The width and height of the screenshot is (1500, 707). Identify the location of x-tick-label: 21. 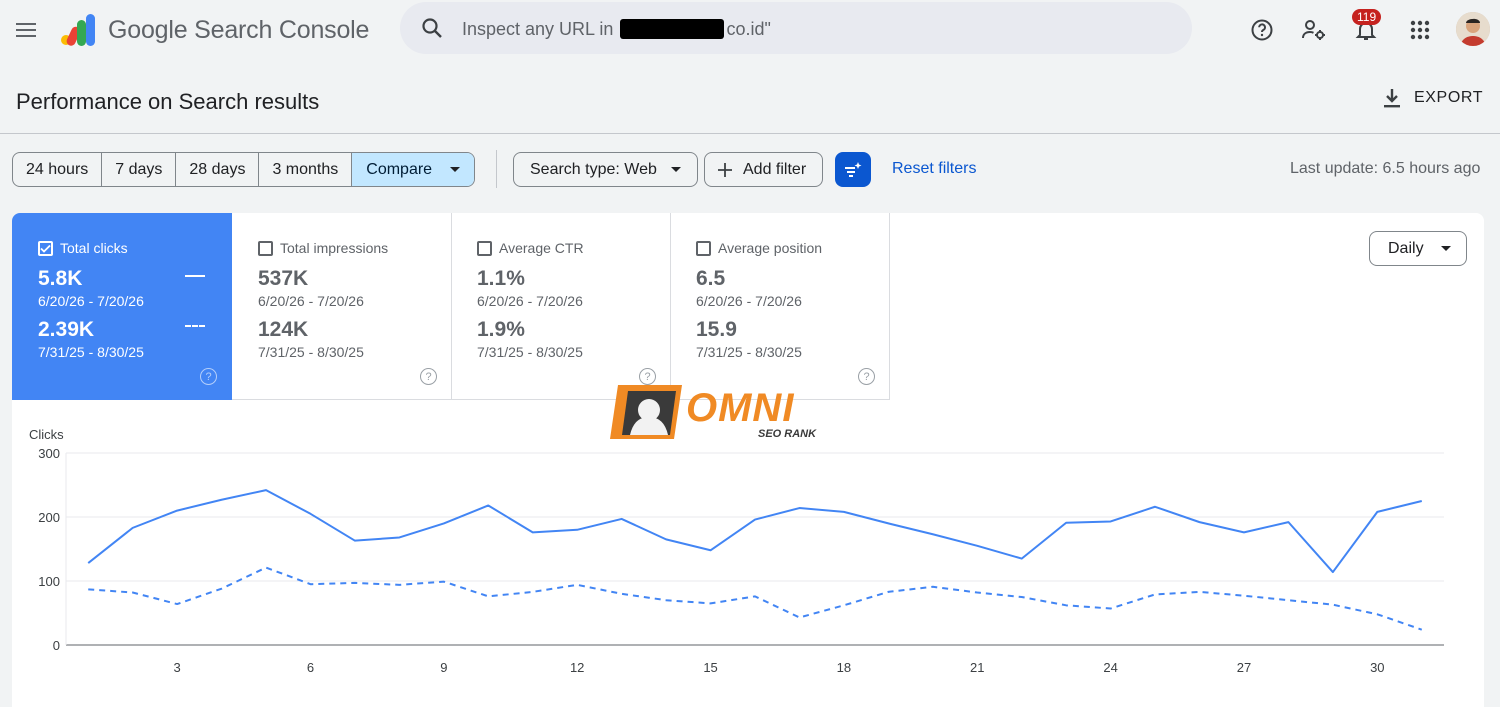
(977, 667).